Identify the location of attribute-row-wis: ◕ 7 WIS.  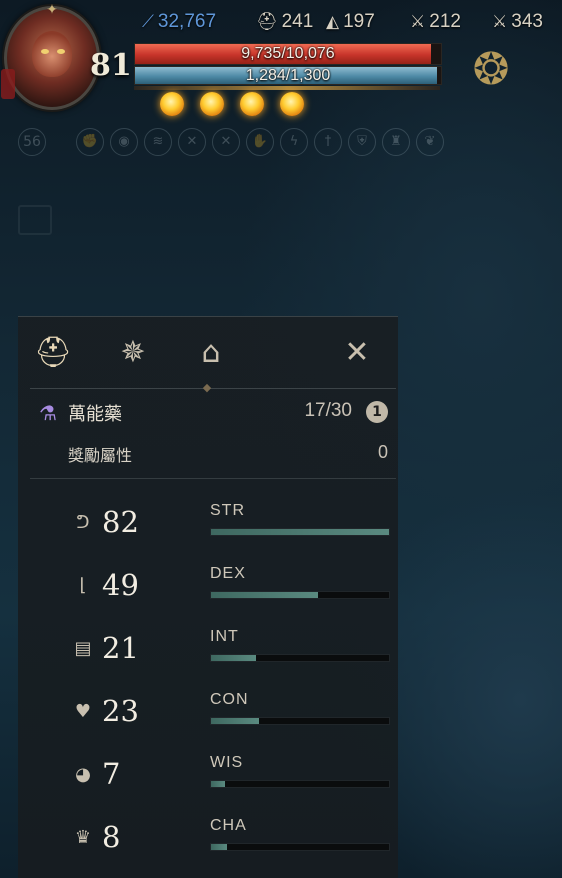
(230, 776).